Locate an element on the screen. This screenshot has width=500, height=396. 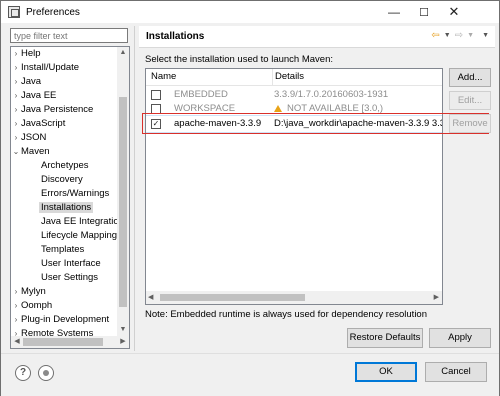
tree-item-discovery: Discovery is located at coordinates (62, 180).